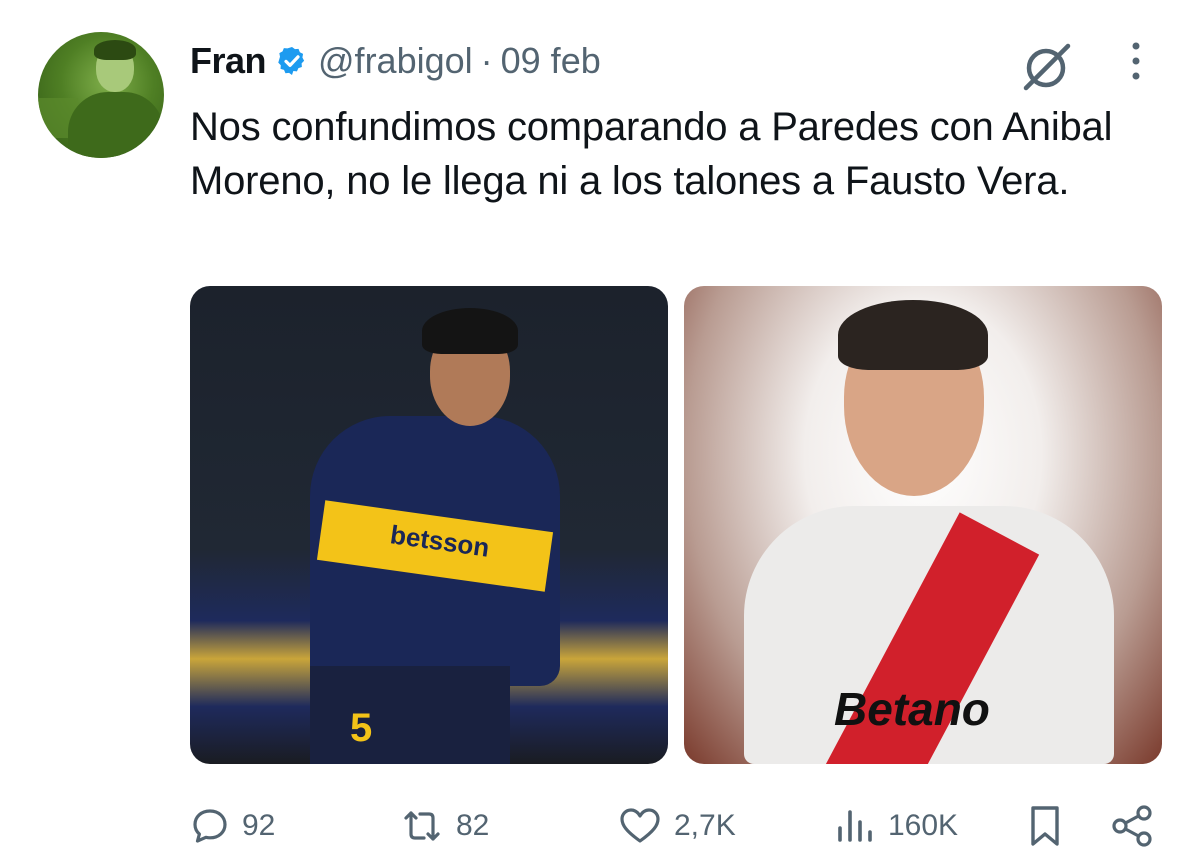 The width and height of the screenshot is (1200, 866). I want to click on reply-button: 92, so click(232, 826).